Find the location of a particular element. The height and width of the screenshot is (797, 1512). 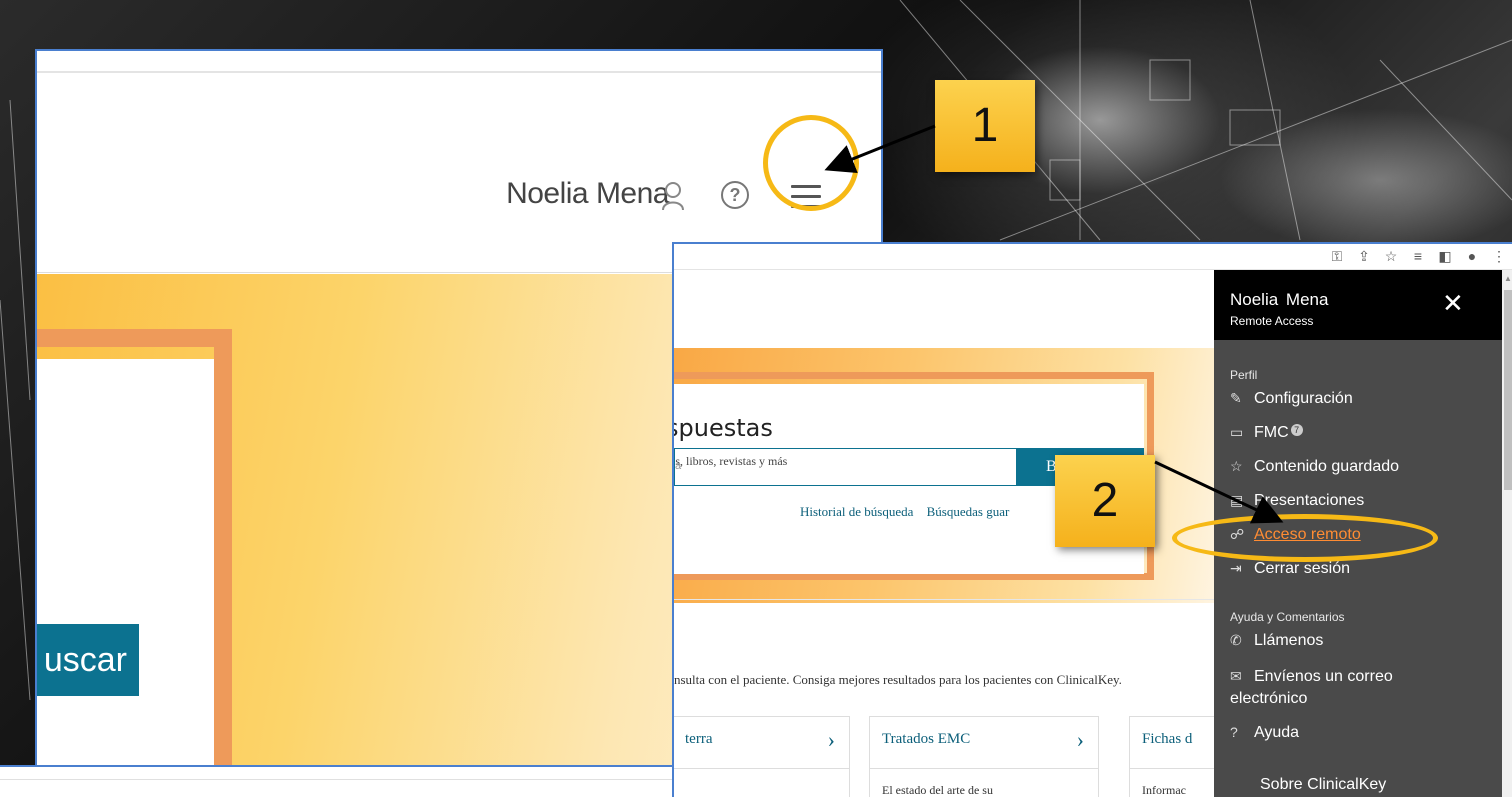

reading-list-icon: ≡ is located at coordinates (1418, 256).